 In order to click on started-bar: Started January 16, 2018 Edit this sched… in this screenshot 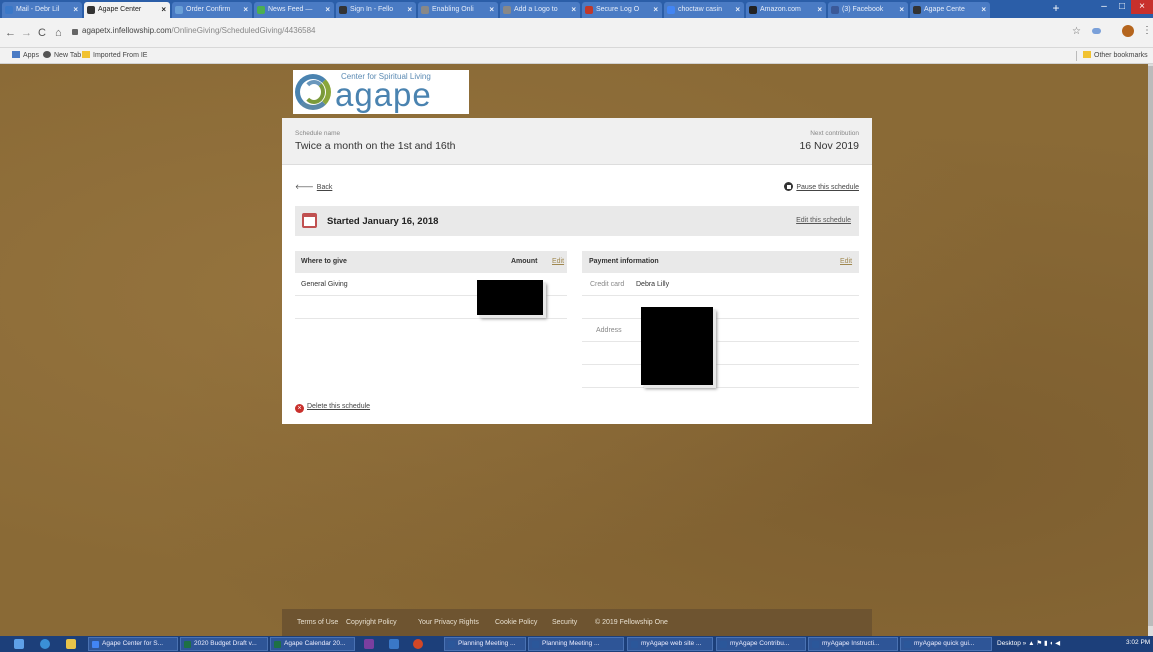, I will do `click(577, 221)`.